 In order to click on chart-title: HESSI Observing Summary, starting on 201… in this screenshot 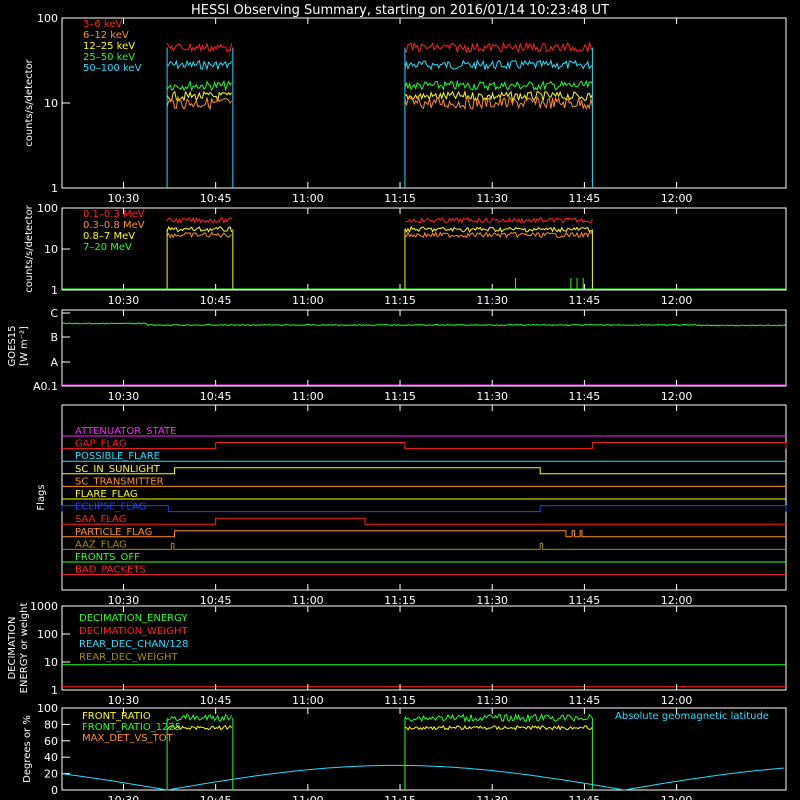, I will do `click(400, 10)`.